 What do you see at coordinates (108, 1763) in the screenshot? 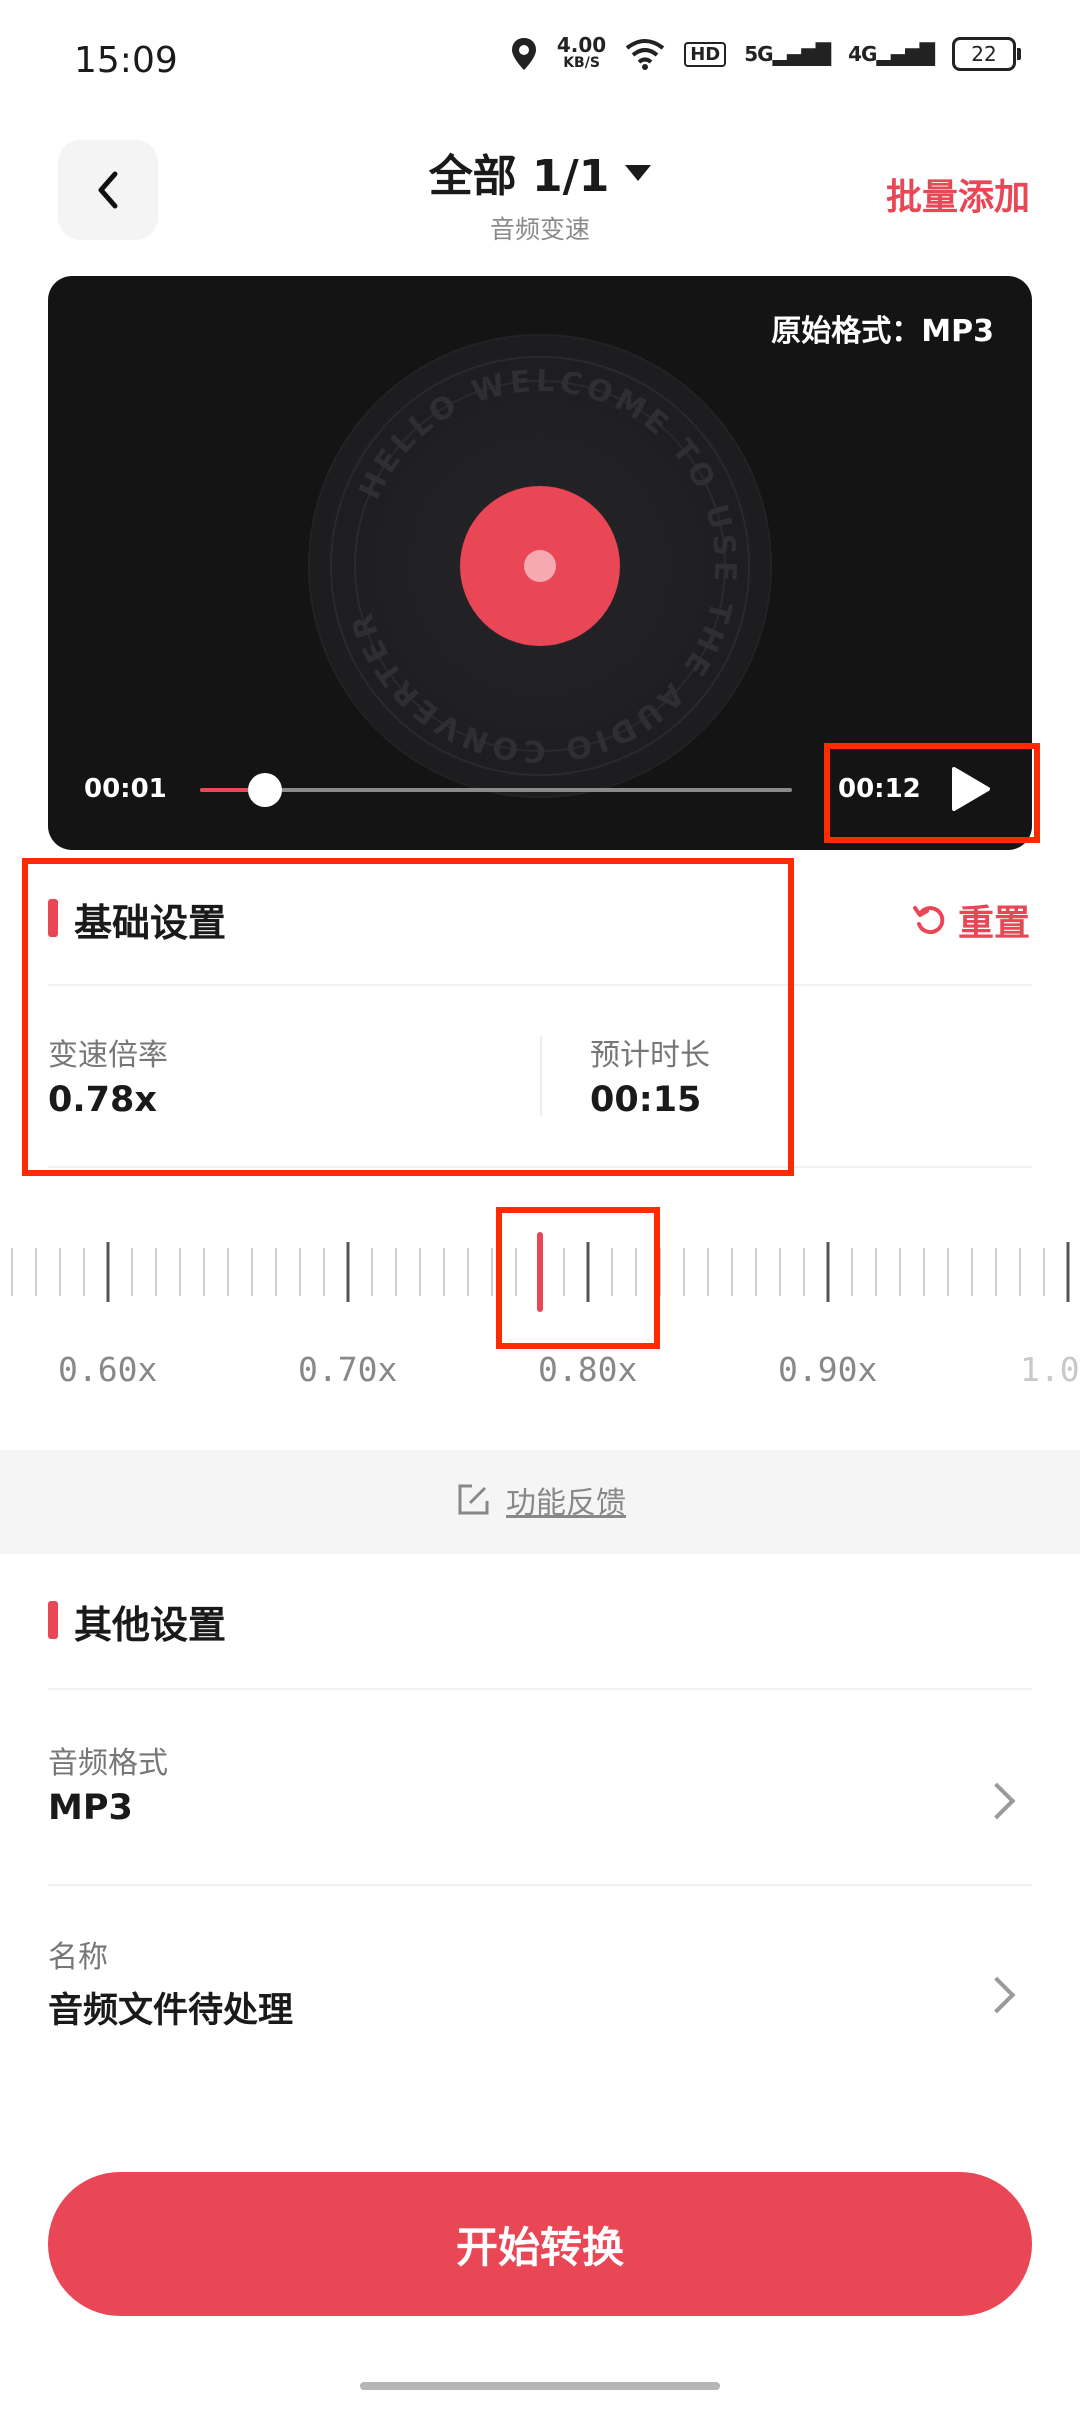
I see `audio-format-label: 音频格式` at bounding box center [108, 1763].